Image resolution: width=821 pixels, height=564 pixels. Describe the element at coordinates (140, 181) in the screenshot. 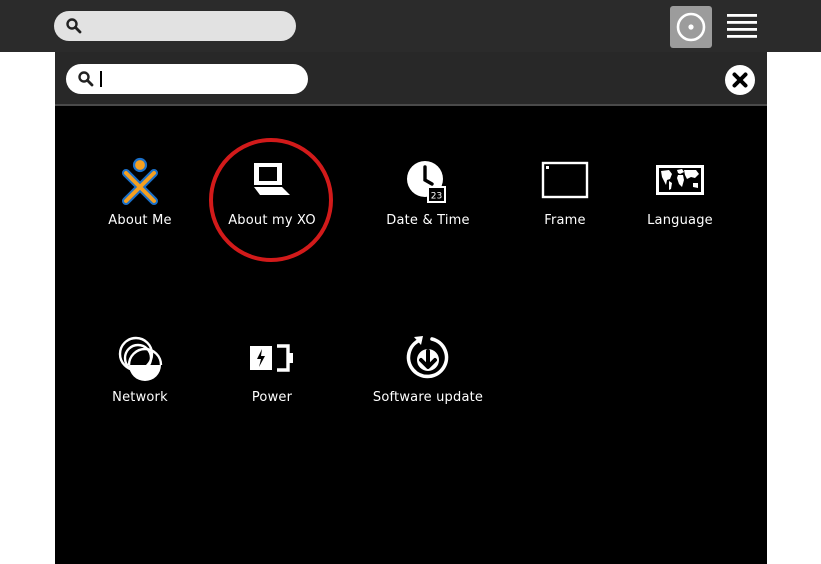

I see `xo-person-icon` at that location.